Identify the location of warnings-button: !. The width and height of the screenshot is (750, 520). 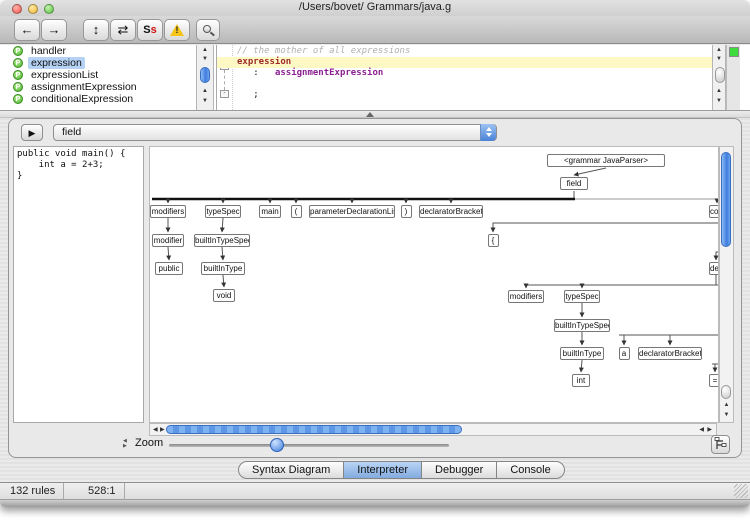
(177, 30).